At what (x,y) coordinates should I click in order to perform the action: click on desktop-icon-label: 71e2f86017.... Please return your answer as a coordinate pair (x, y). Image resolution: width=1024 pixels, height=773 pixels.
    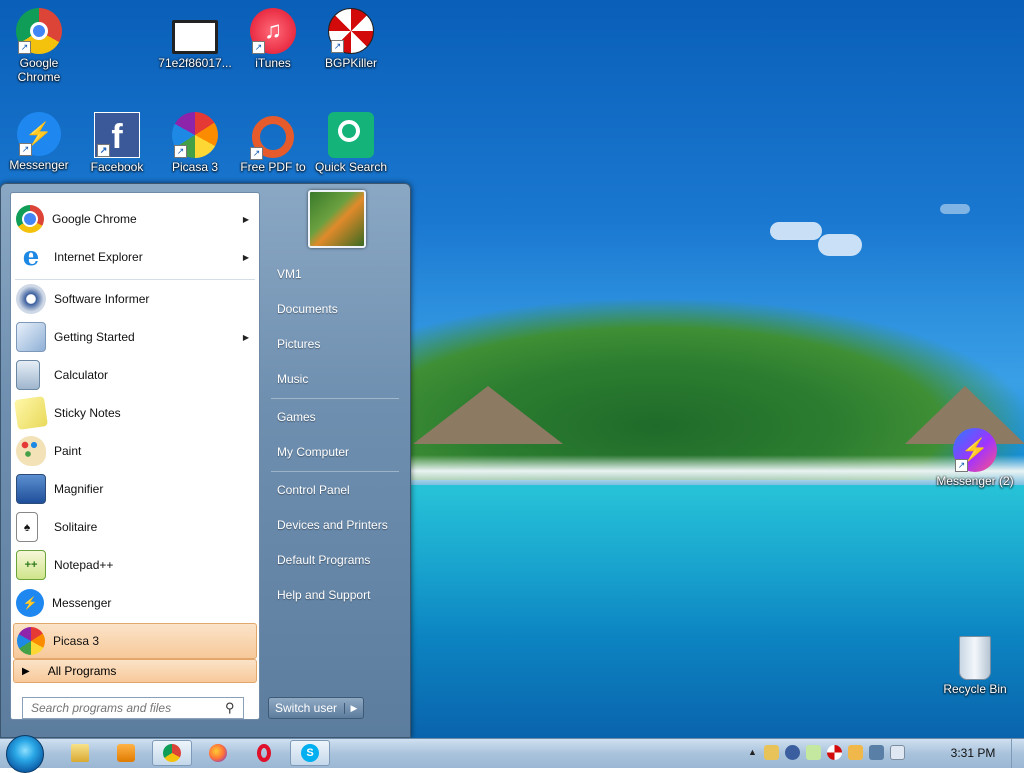
    Looking at the image, I should click on (195, 63).